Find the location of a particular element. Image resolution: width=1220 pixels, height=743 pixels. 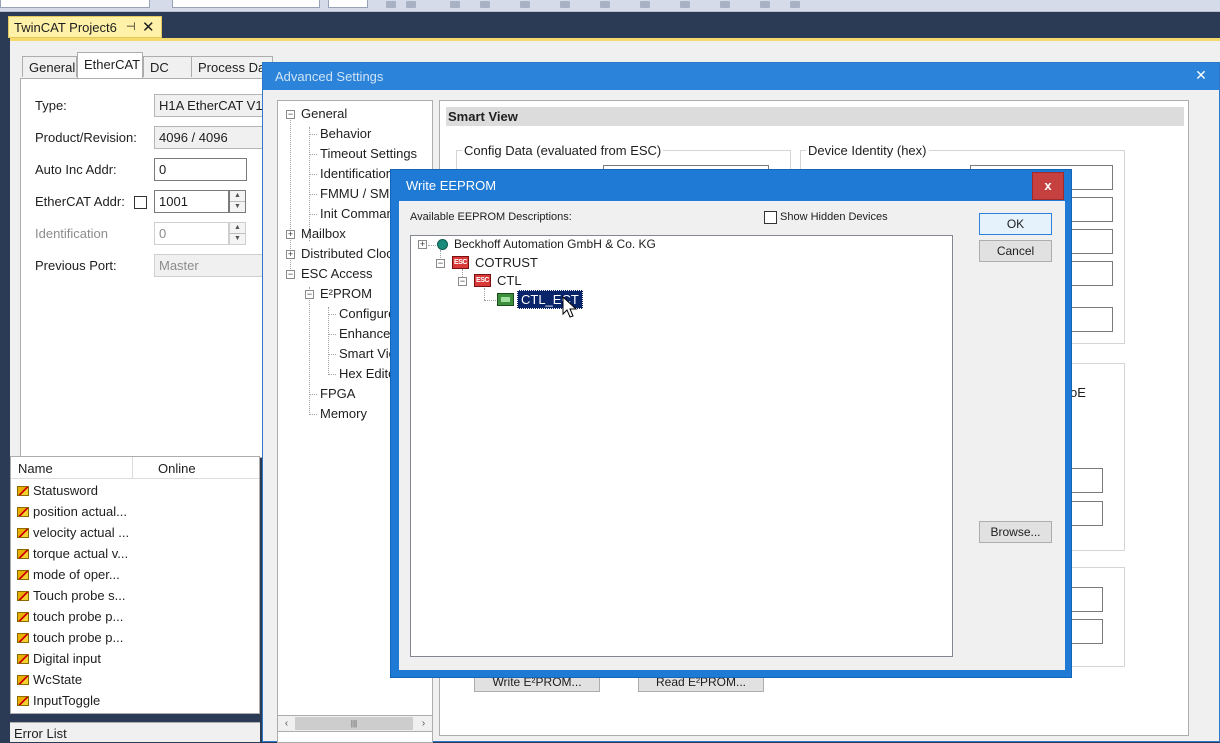

show-hidden-devices-checkbox is located at coordinates (770, 217).